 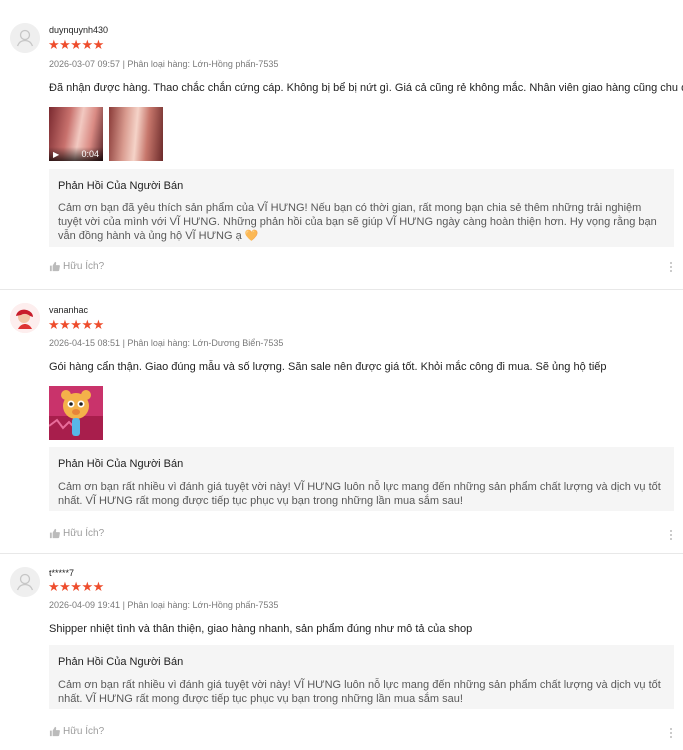 I want to click on user-photo-avatar, so click(x=25, y=318).